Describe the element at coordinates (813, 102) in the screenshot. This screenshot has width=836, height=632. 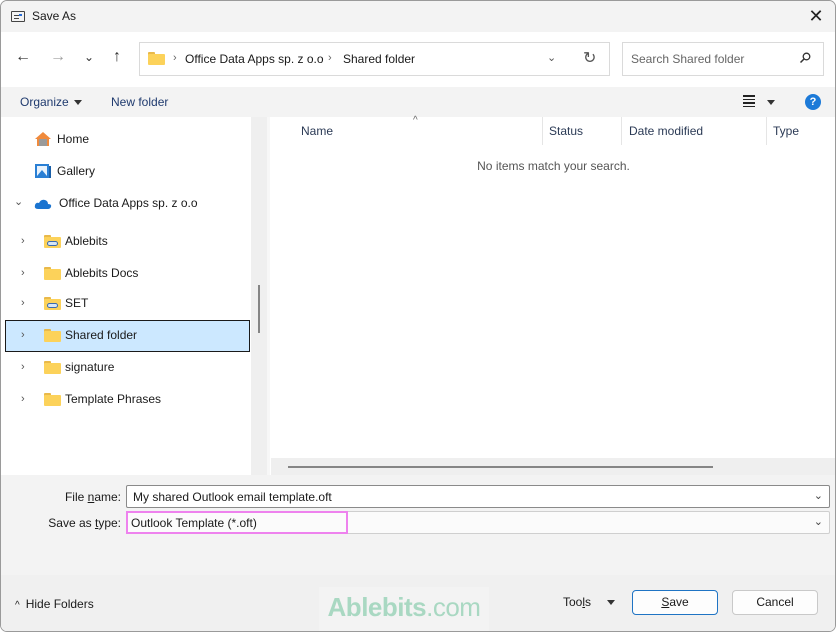
I see `help-icon: ?` at that location.